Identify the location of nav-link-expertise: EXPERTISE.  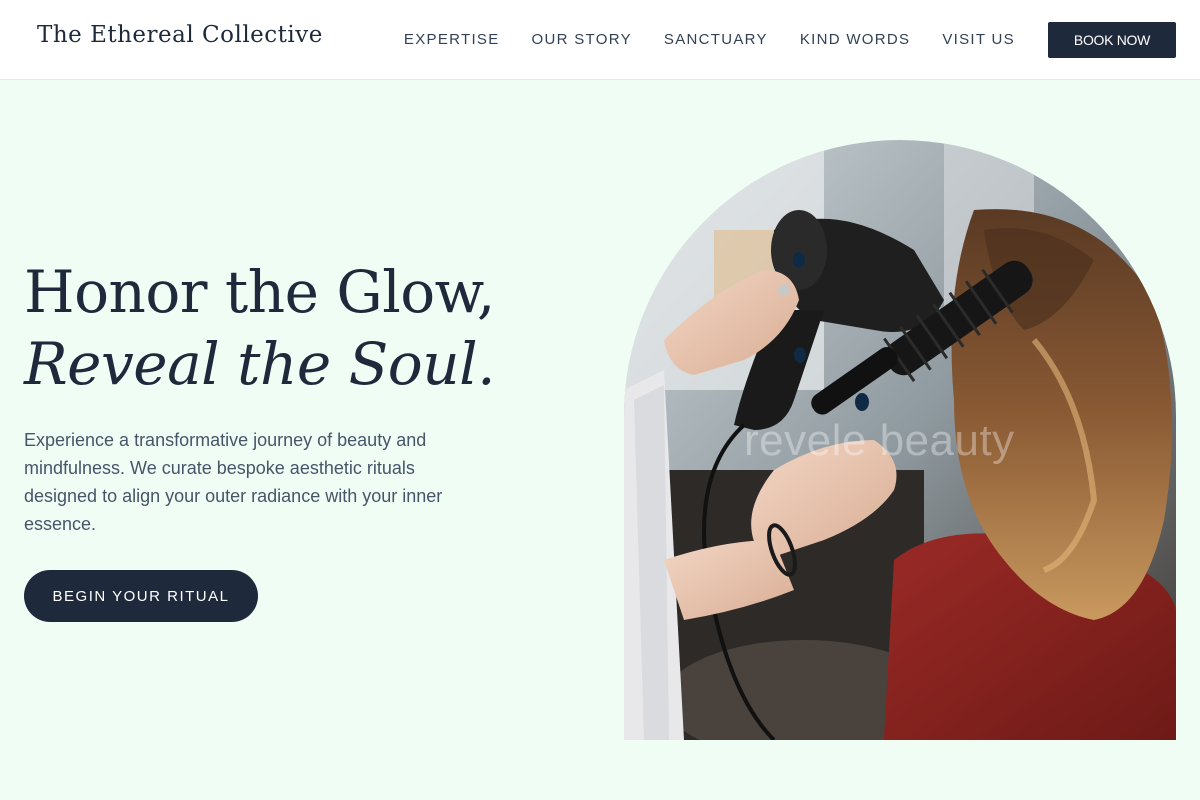
(452, 39).